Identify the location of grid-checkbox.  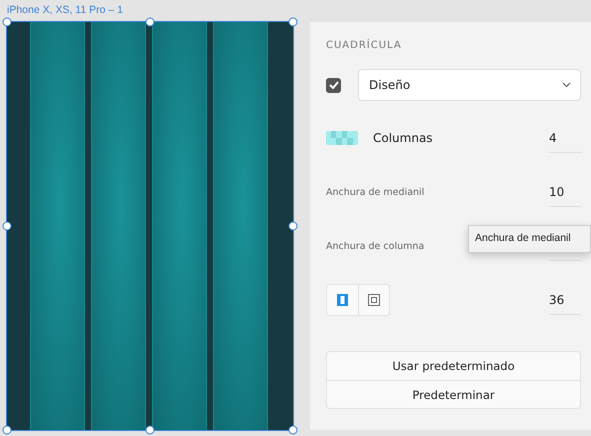
(333, 85).